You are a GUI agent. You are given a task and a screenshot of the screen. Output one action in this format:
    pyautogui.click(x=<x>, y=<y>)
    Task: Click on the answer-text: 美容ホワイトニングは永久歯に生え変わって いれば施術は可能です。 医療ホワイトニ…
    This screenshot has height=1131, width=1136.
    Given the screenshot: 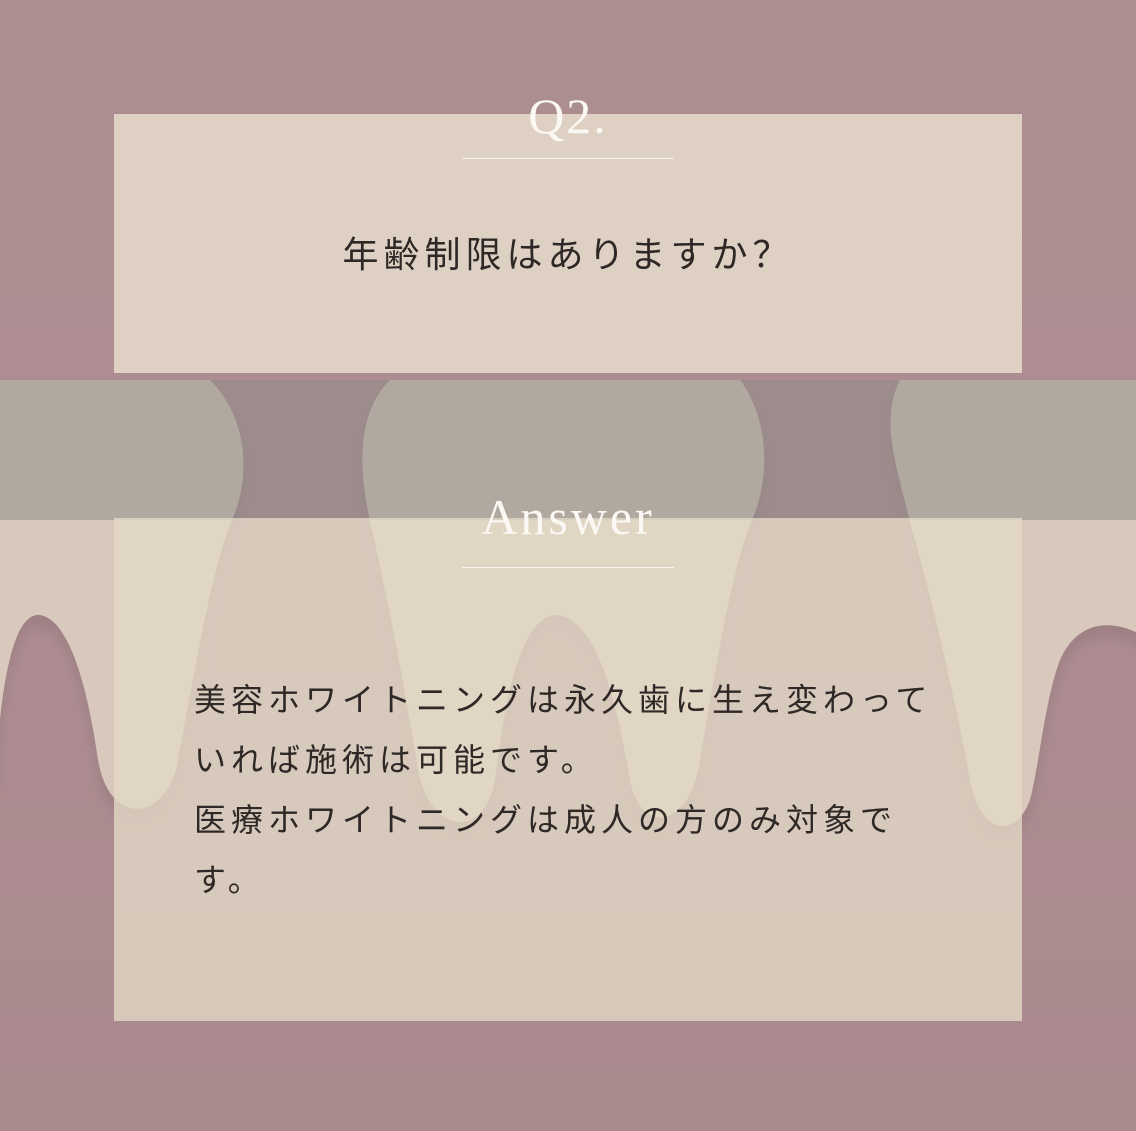 What is the action you would take?
    pyautogui.click(x=574, y=790)
    